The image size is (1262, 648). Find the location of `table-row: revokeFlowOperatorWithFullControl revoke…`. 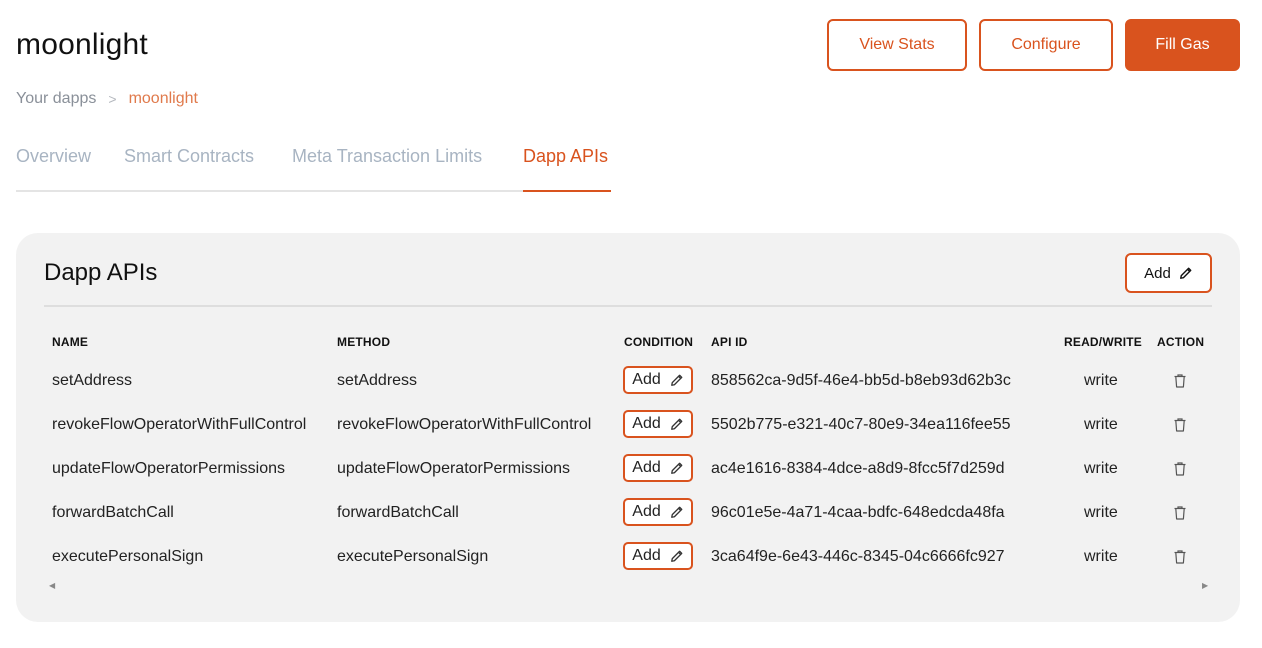

table-row: revokeFlowOperatorWithFullControl revoke… is located at coordinates (628, 432).